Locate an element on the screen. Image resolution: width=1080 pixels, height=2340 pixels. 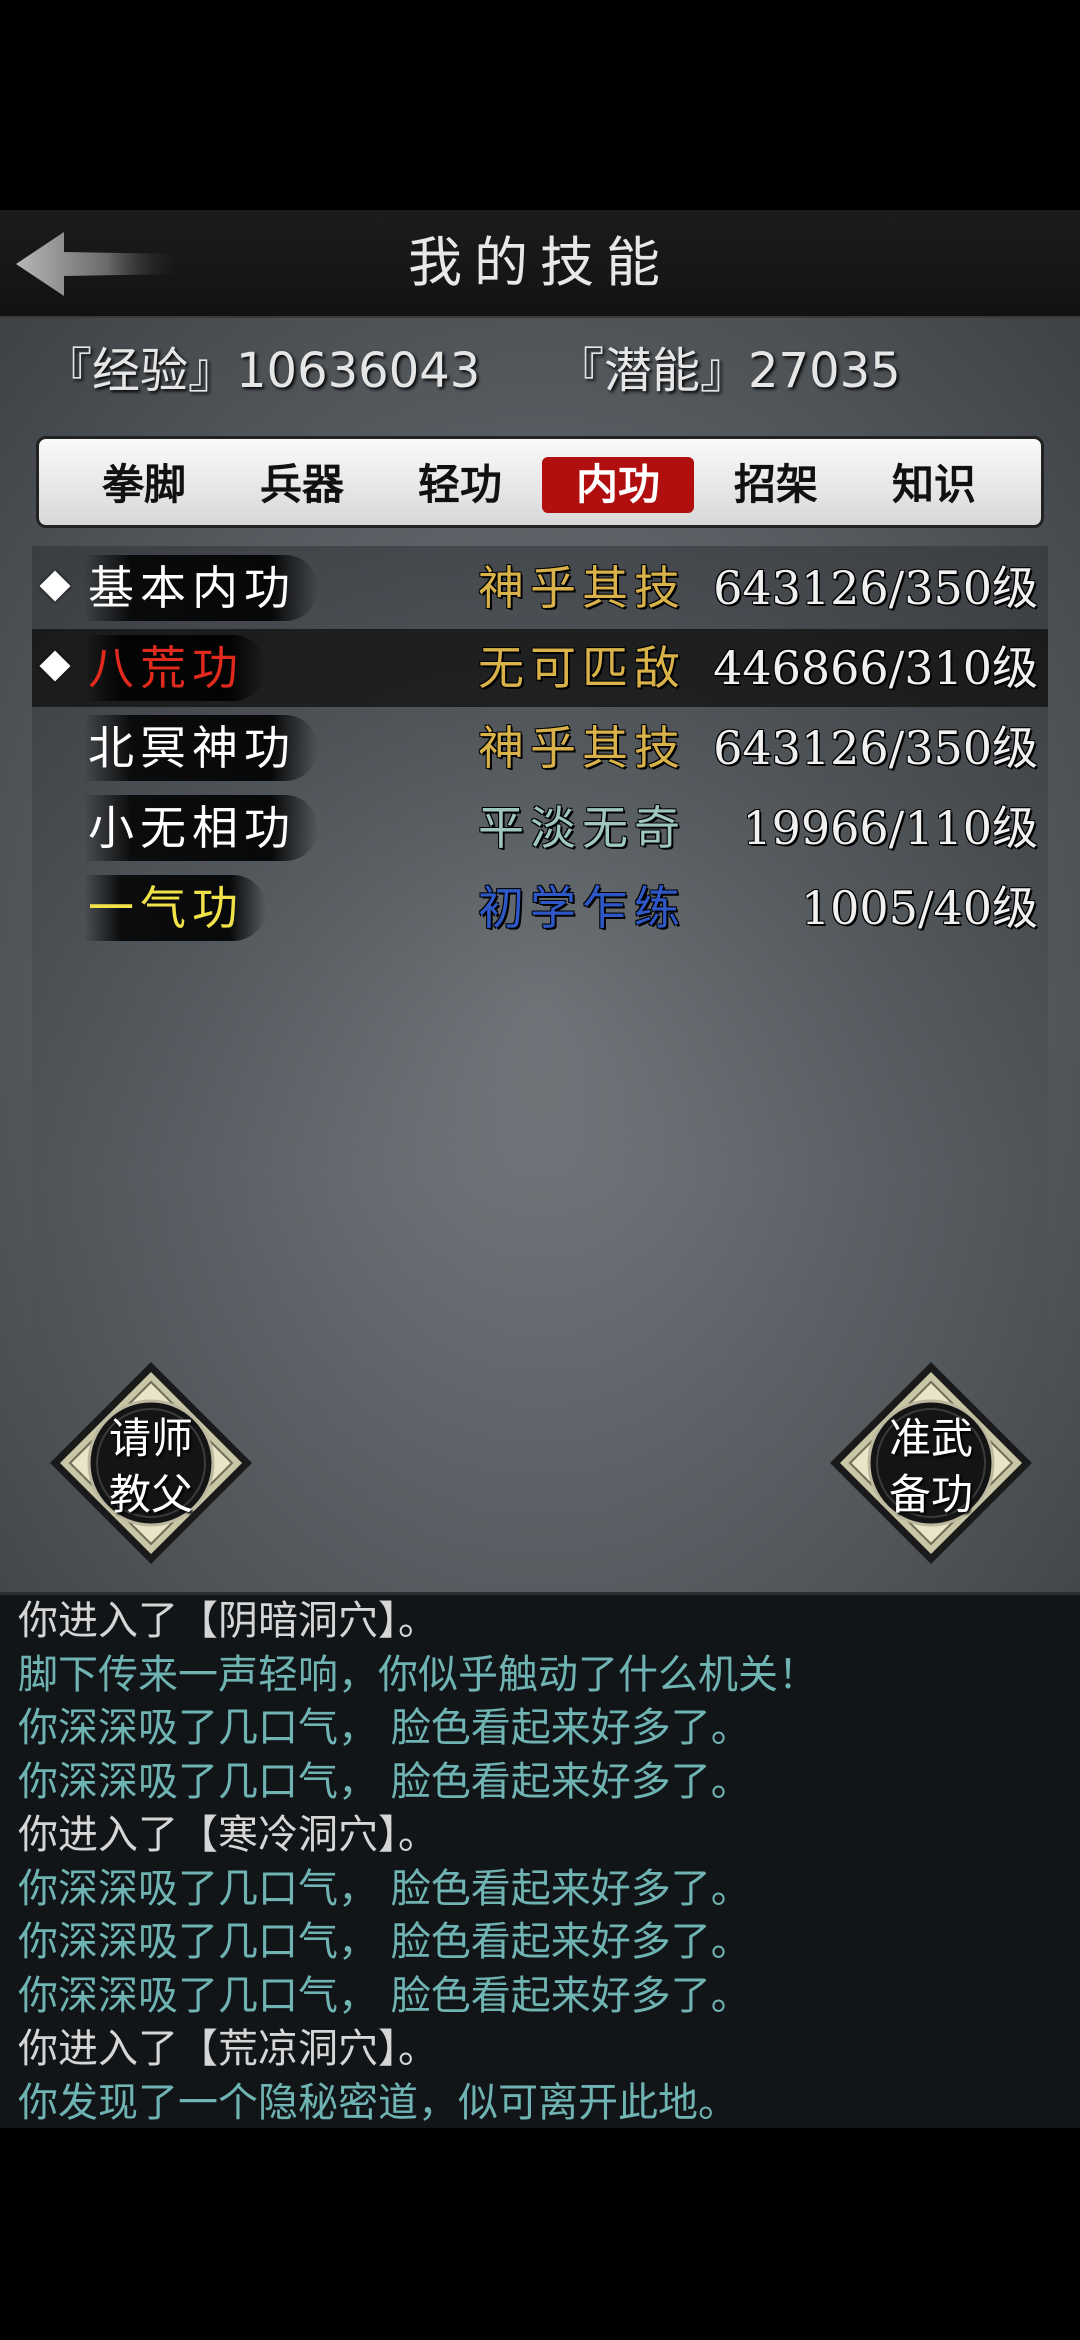
ask-master-button: 请师 教父 is located at coordinates (151, 1463).